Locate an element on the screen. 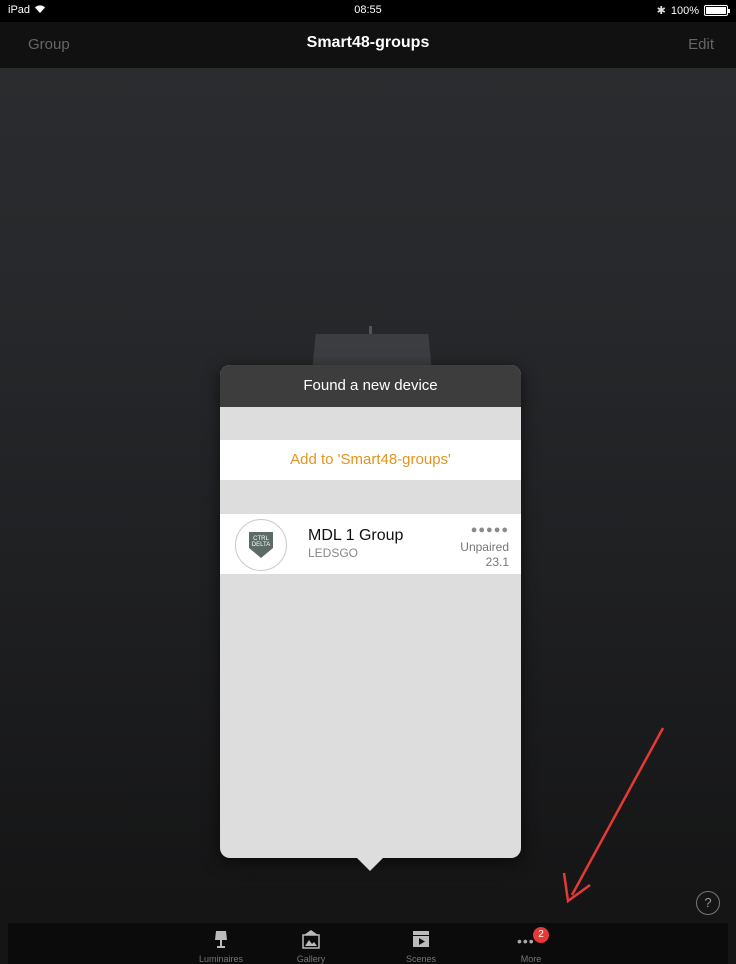  logo-text-delta: DELTA is located at coordinates (261, 545).